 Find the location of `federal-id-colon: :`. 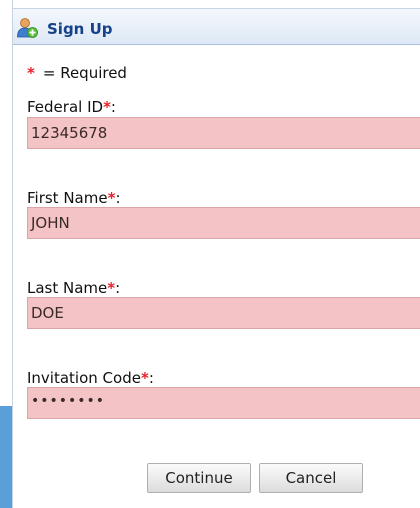

federal-id-colon: : is located at coordinates (113, 107).